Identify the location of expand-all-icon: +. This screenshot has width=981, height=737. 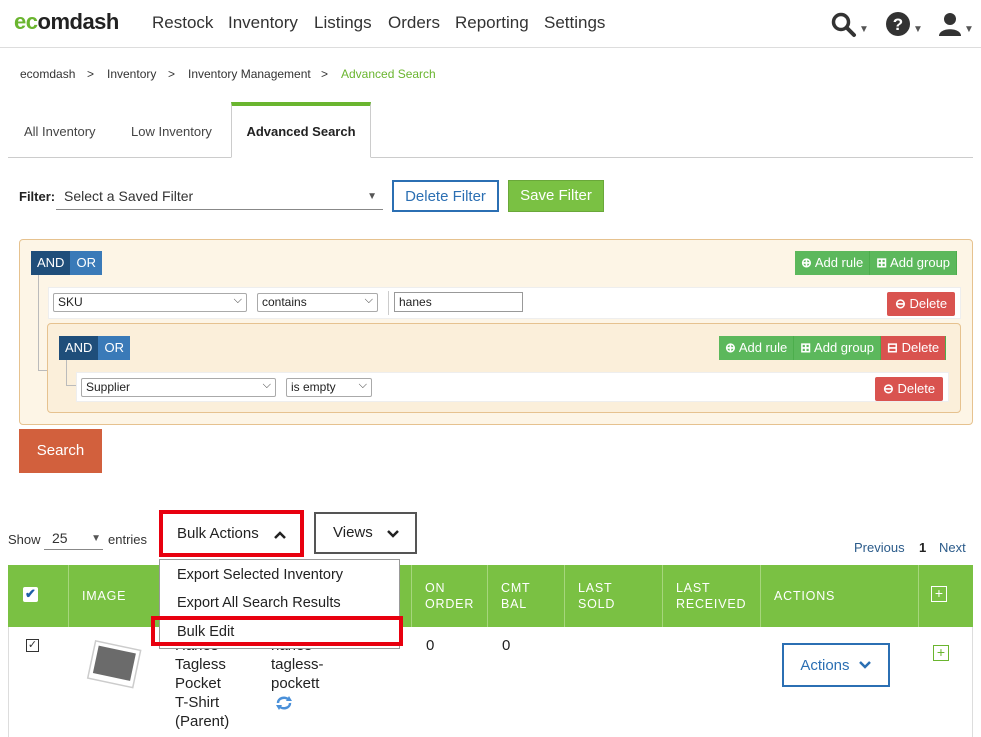
(939, 594).